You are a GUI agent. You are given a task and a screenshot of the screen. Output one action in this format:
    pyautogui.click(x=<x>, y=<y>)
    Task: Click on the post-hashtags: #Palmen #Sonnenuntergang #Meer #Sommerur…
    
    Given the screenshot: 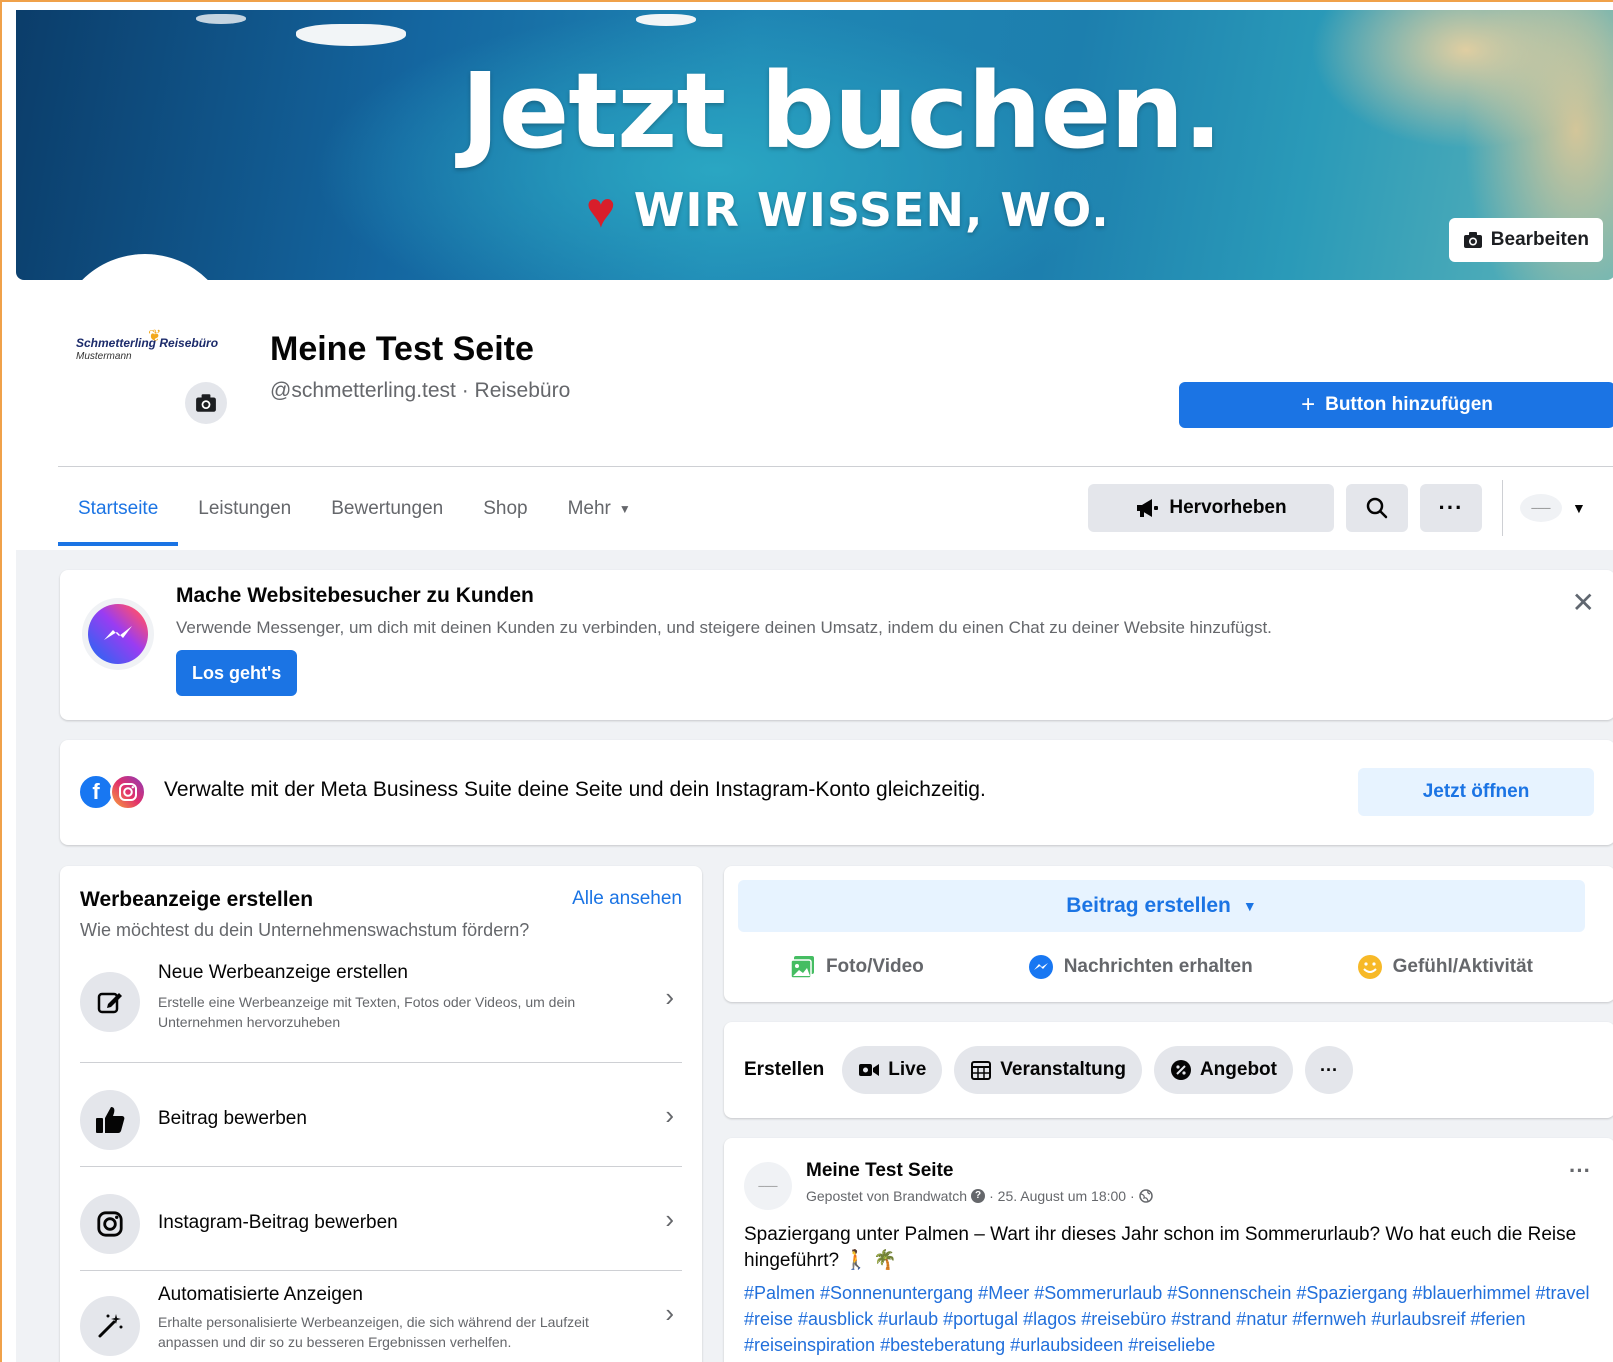 What is the action you would take?
    pyautogui.click(x=1169, y=1319)
    